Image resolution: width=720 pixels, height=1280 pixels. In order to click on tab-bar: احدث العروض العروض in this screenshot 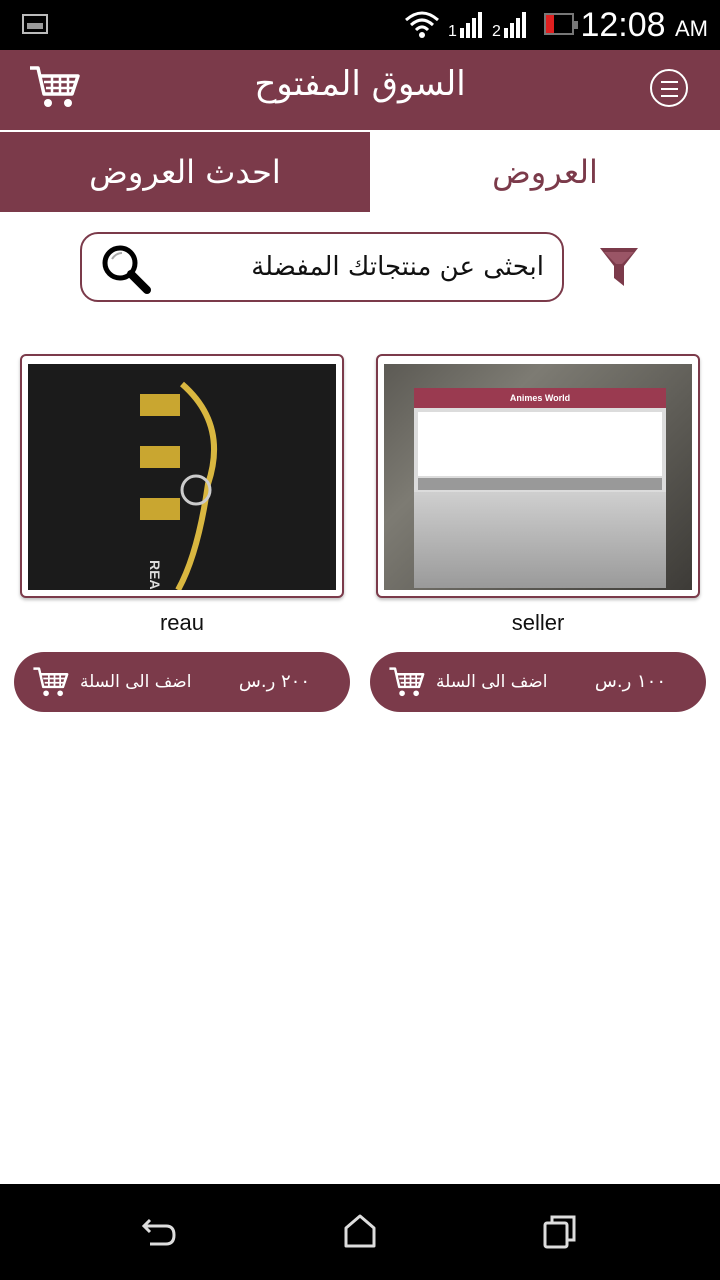, I will do `click(360, 172)`.